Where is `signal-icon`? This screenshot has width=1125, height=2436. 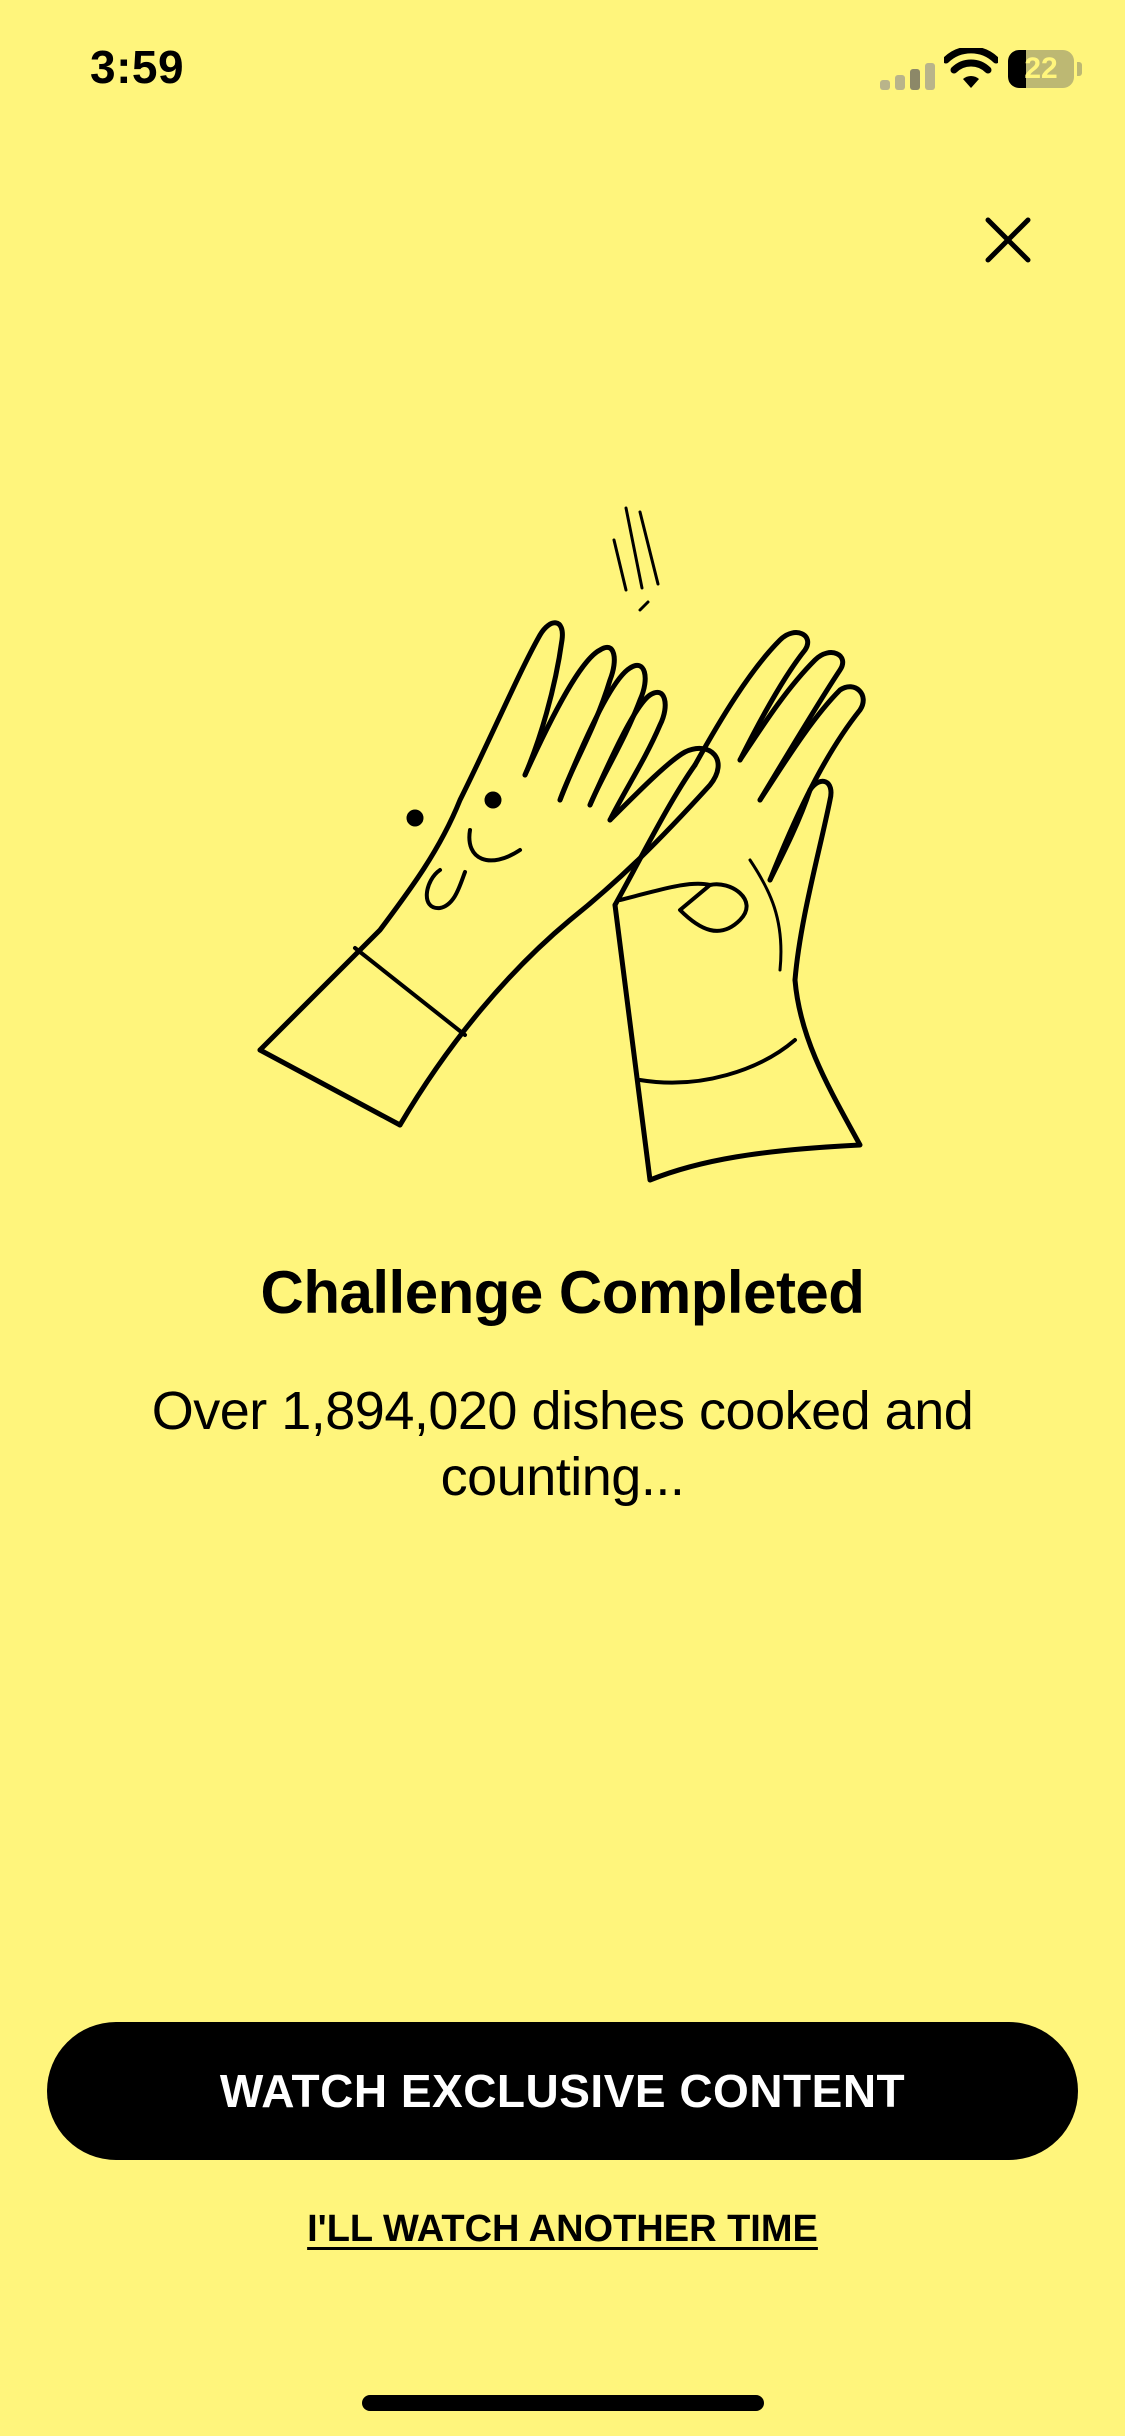 signal-icon is located at coordinates (908, 75).